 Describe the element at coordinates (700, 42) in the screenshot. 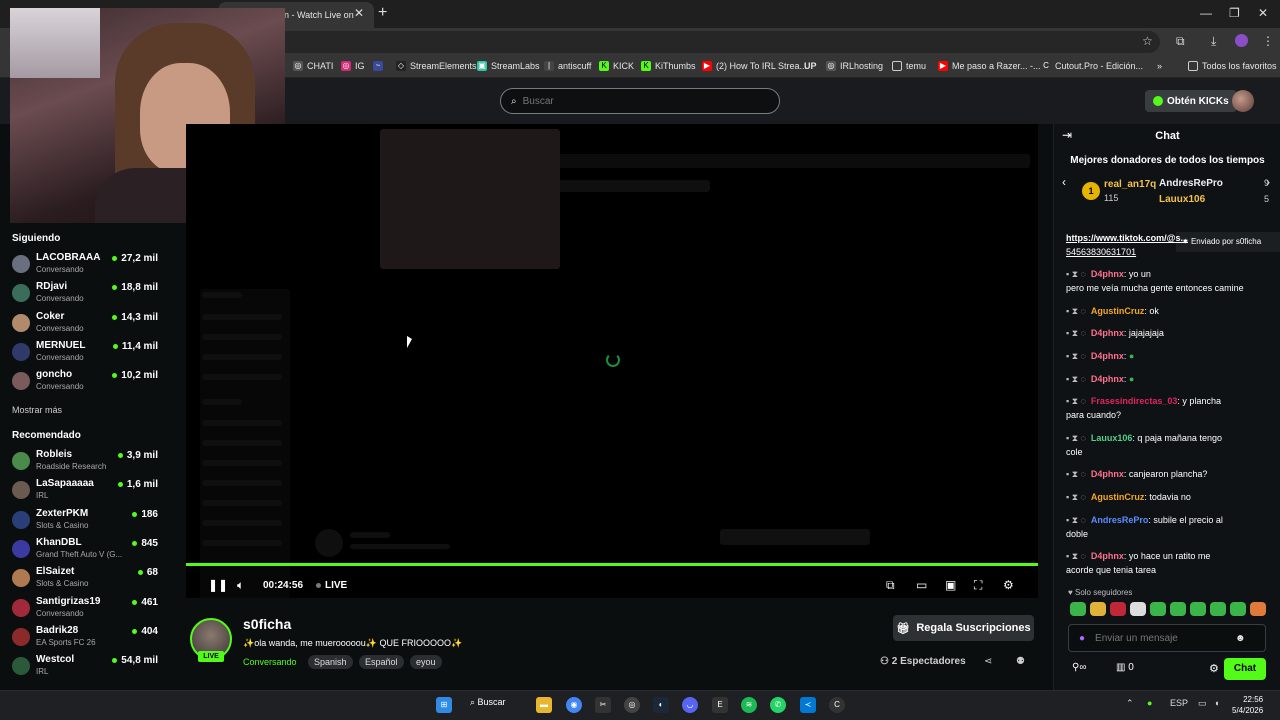

I see `url-field` at that location.